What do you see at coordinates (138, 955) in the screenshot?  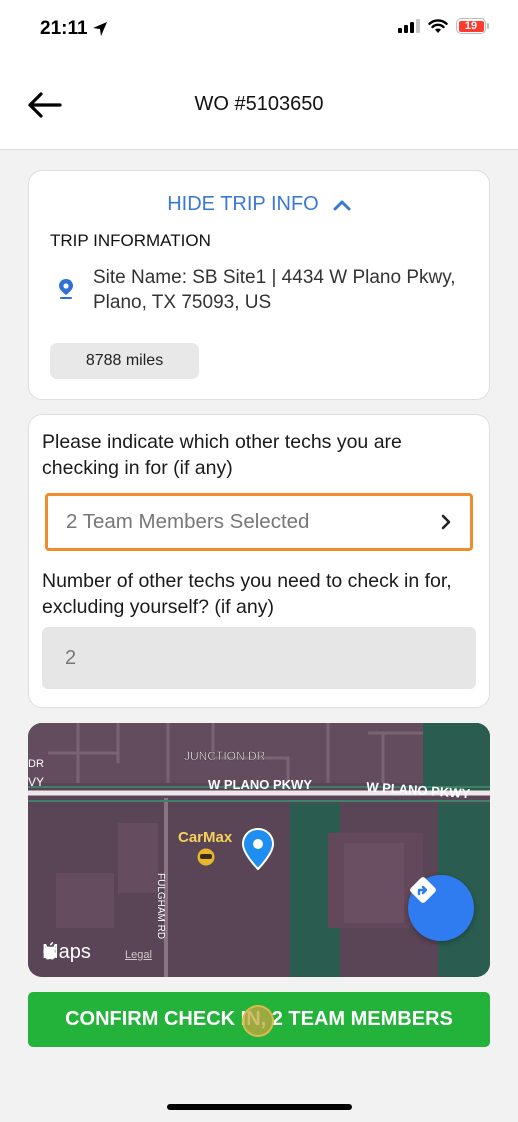 I see `map-legal-link: Legal` at bounding box center [138, 955].